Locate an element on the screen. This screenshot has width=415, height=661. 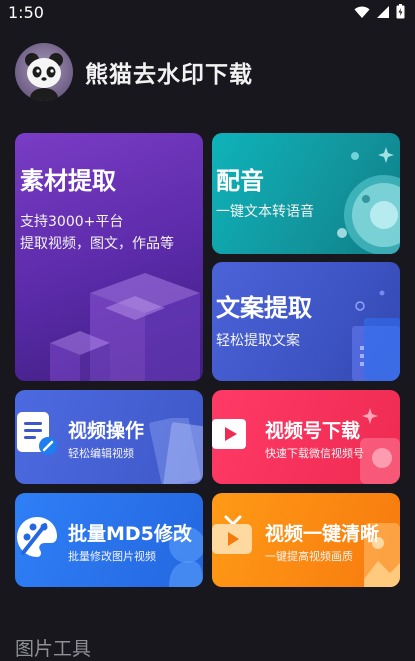
status-time: 1:50 is located at coordinates (26, 12).